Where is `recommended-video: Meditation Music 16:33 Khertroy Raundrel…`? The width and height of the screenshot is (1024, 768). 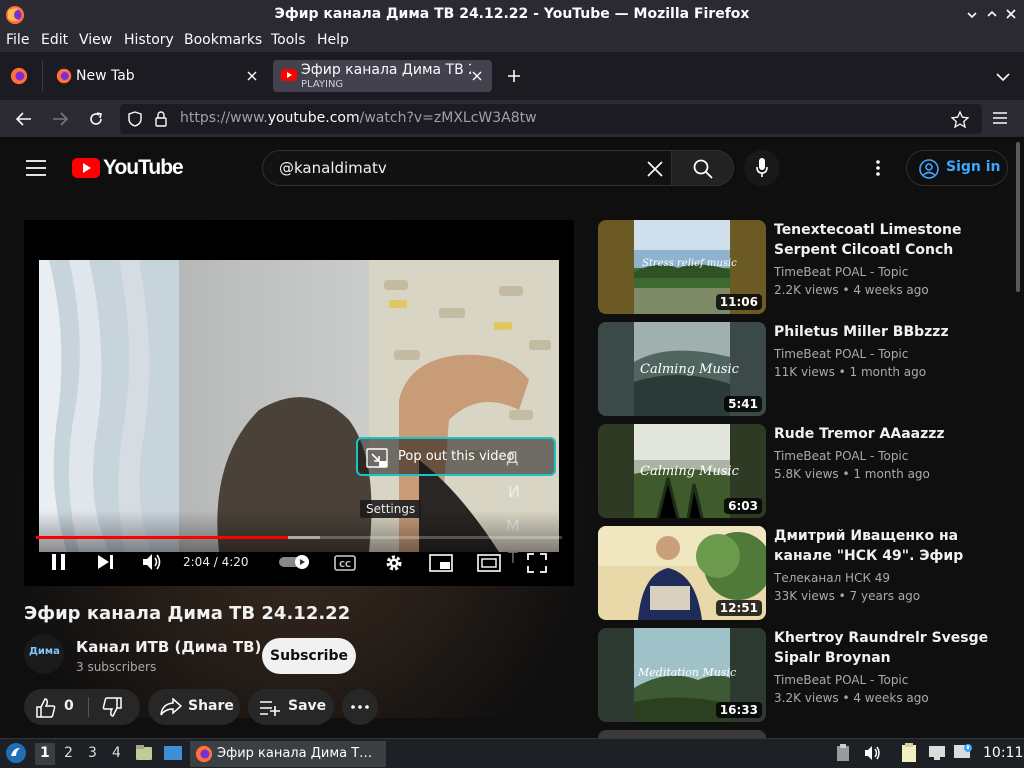 recommended-video: Meditation Music 16:33 Khertroy Raundrel… is located at coordinates (808, 675).